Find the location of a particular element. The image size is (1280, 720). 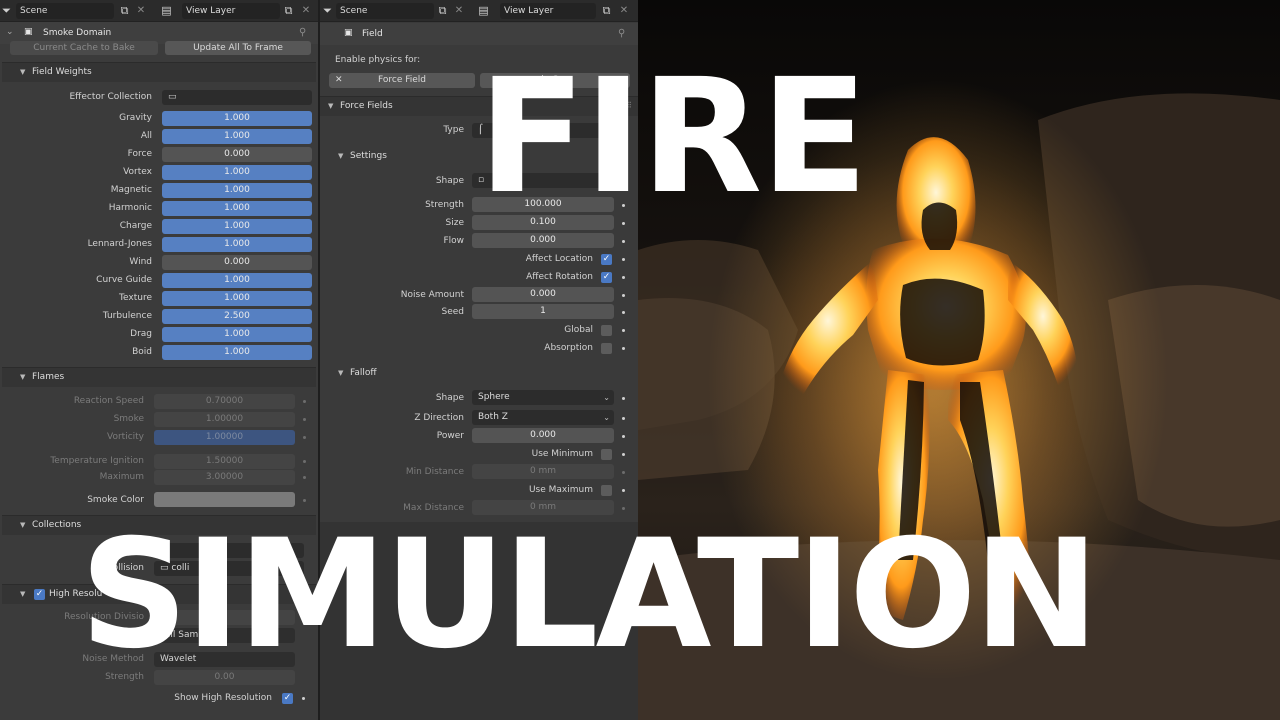

seed-field: 1 is located at coordinates (543, 311).